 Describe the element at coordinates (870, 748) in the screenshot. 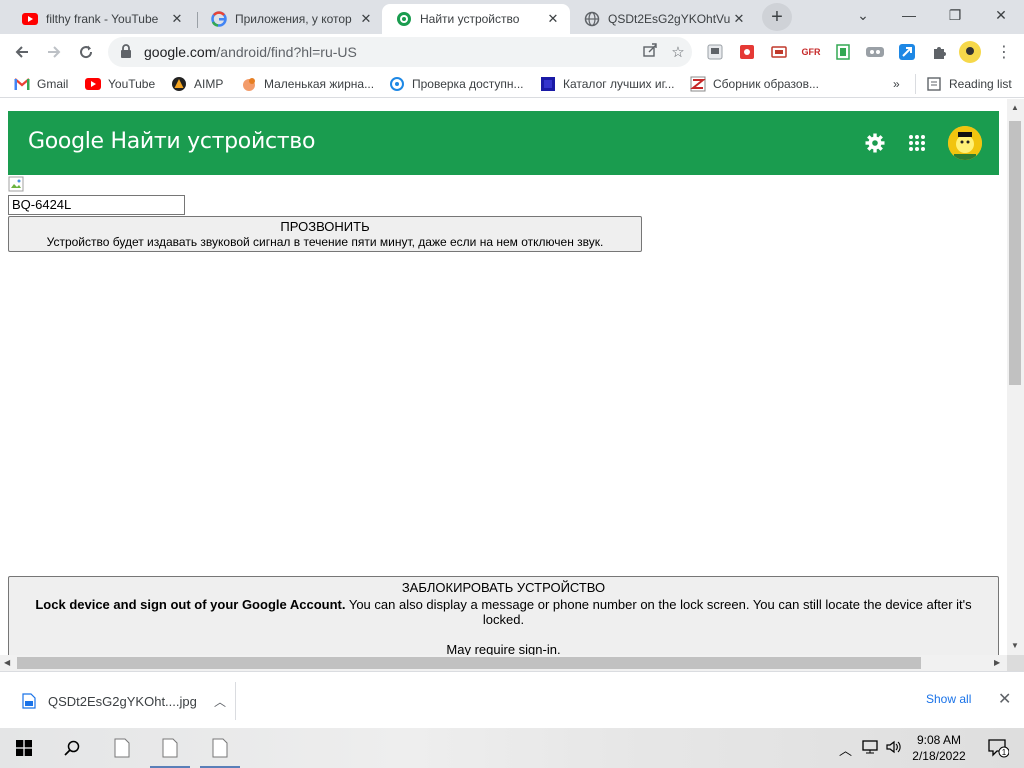

I see `network-icon` at that location.